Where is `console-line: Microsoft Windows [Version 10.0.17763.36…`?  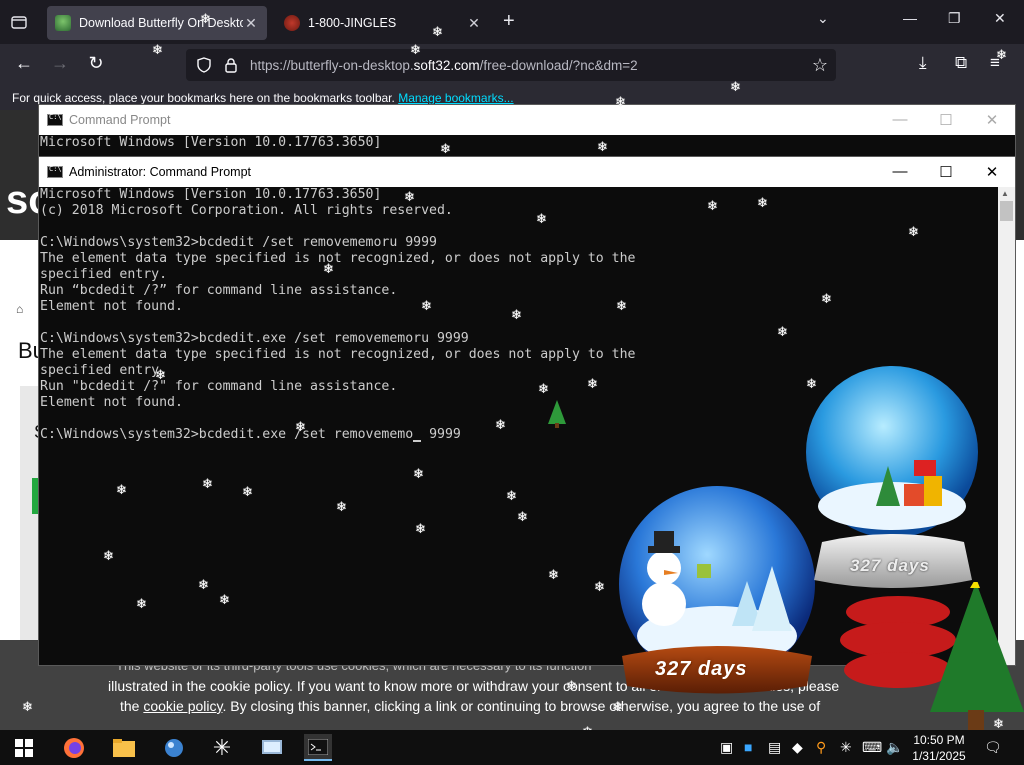 console-line: Microsoft Windows [Version 10.0.17763.36… is located at coordinates (211, 194).